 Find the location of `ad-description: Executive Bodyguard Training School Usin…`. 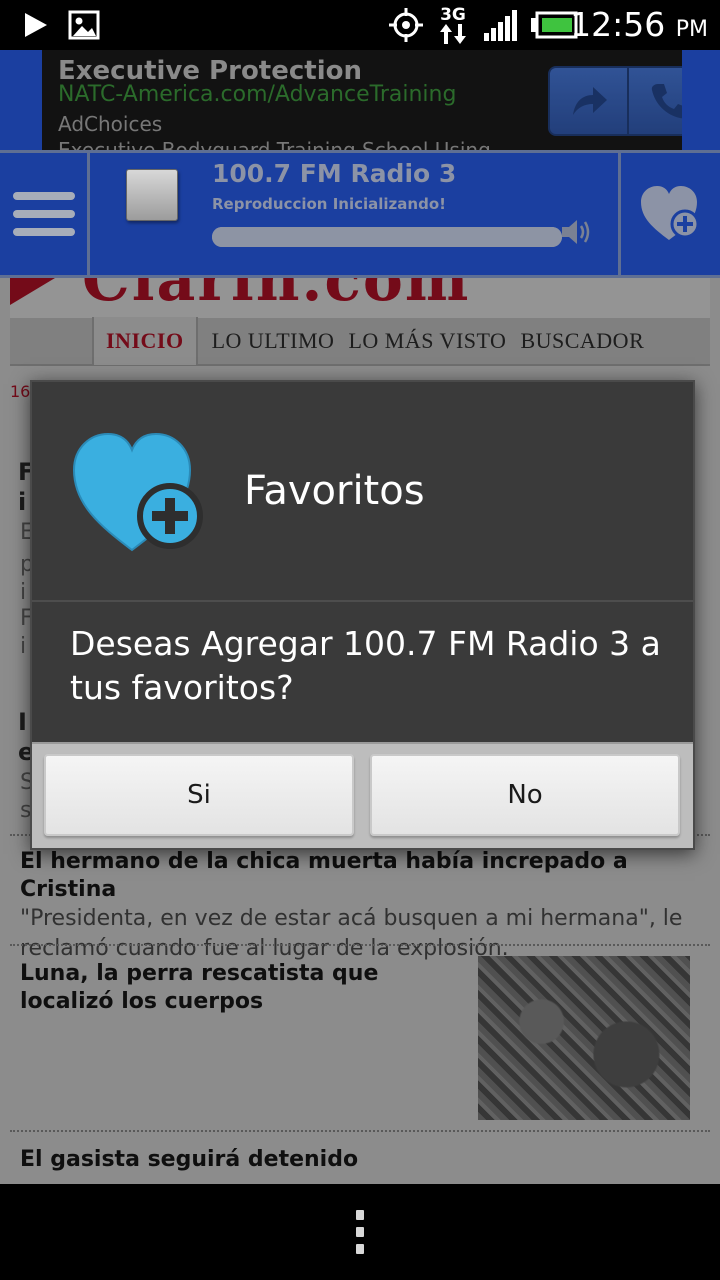

ad-description: Executive Bodyguard Training School Usin… is located at coordinates (274, 144).